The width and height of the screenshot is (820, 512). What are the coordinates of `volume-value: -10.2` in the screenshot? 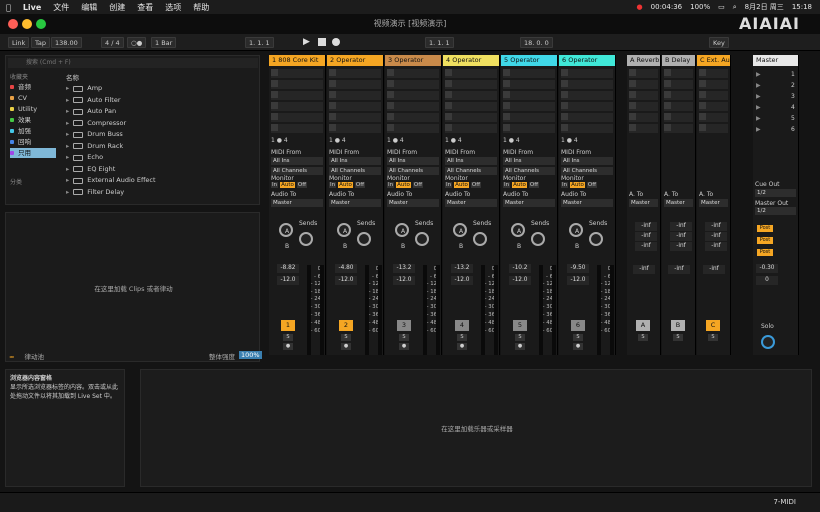 It's located at (520, 268).